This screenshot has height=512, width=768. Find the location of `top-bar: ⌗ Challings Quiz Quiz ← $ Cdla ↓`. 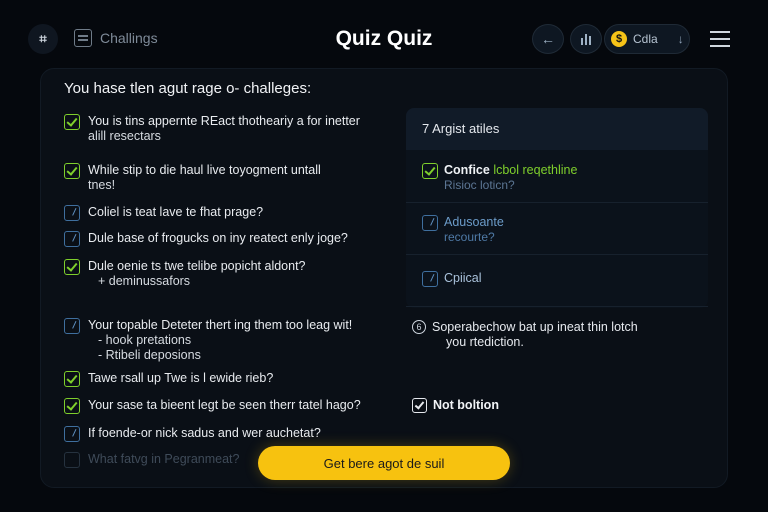

top-bar: ⌗ Challings Quiz Quiz ← $ Cdla ↓ is located at coordinates (384, 38).